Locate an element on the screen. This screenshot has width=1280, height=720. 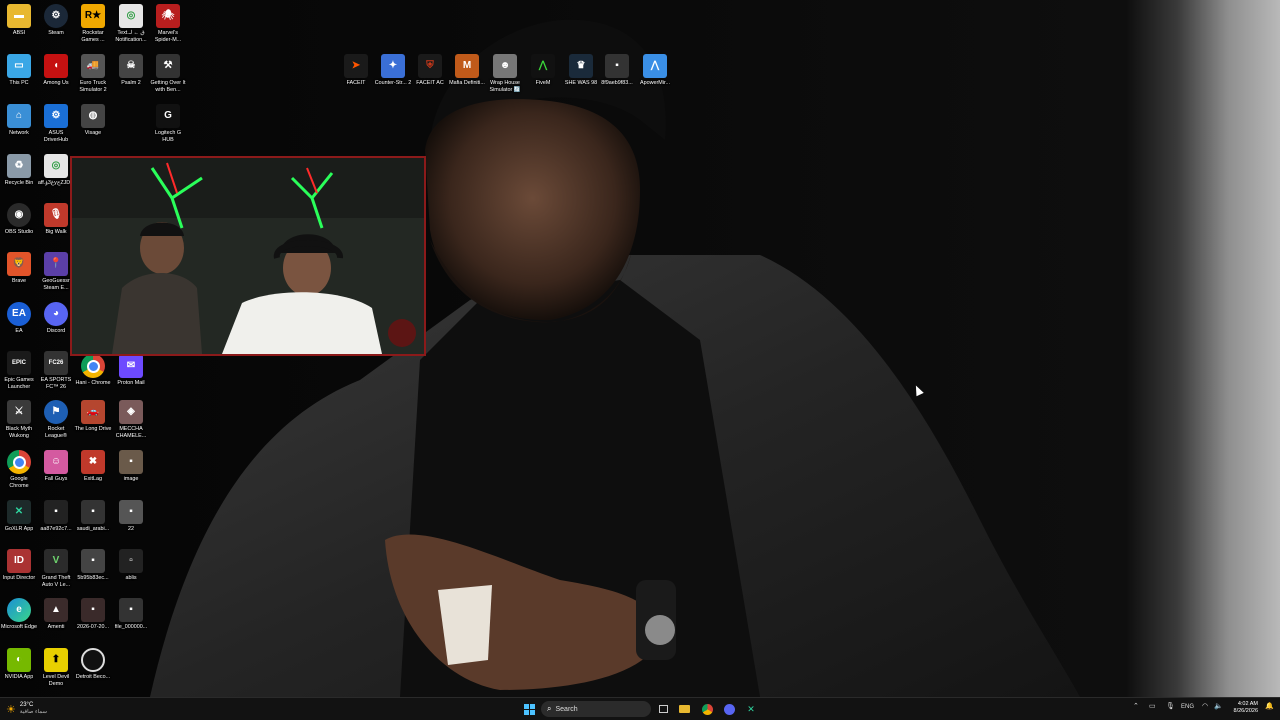
desktop-icon-exitlag: ✖ ExitLag is located at coordinates (93, 466).